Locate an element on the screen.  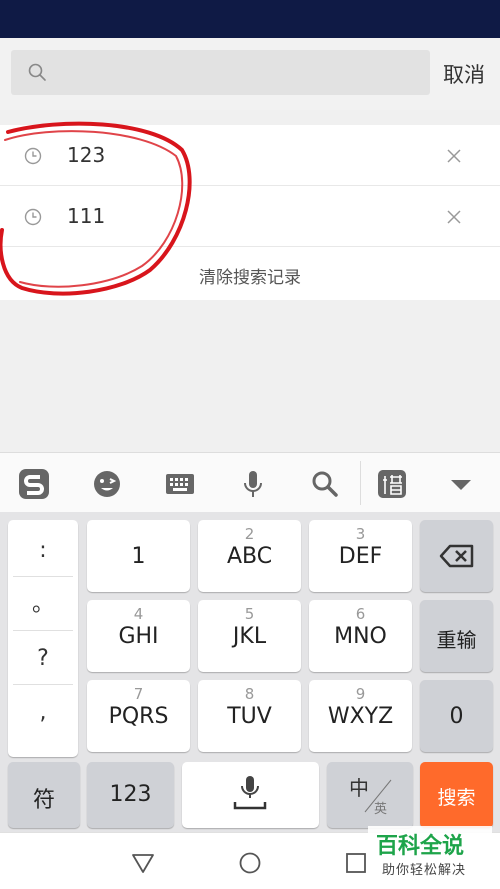
key-label: MNO is located at coordinates (360, 636).